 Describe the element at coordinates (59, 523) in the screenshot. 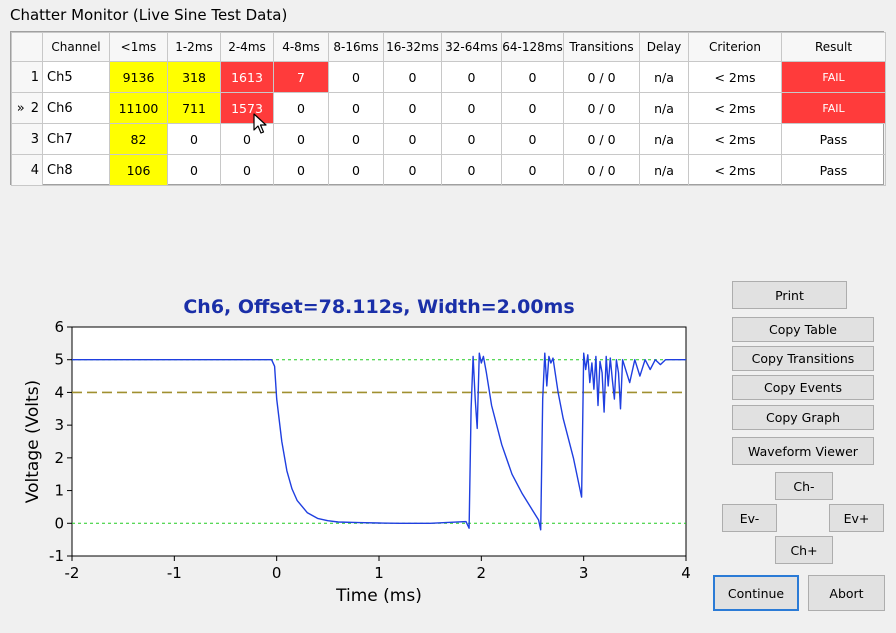

I see `y-tick-label: 0` at that location.